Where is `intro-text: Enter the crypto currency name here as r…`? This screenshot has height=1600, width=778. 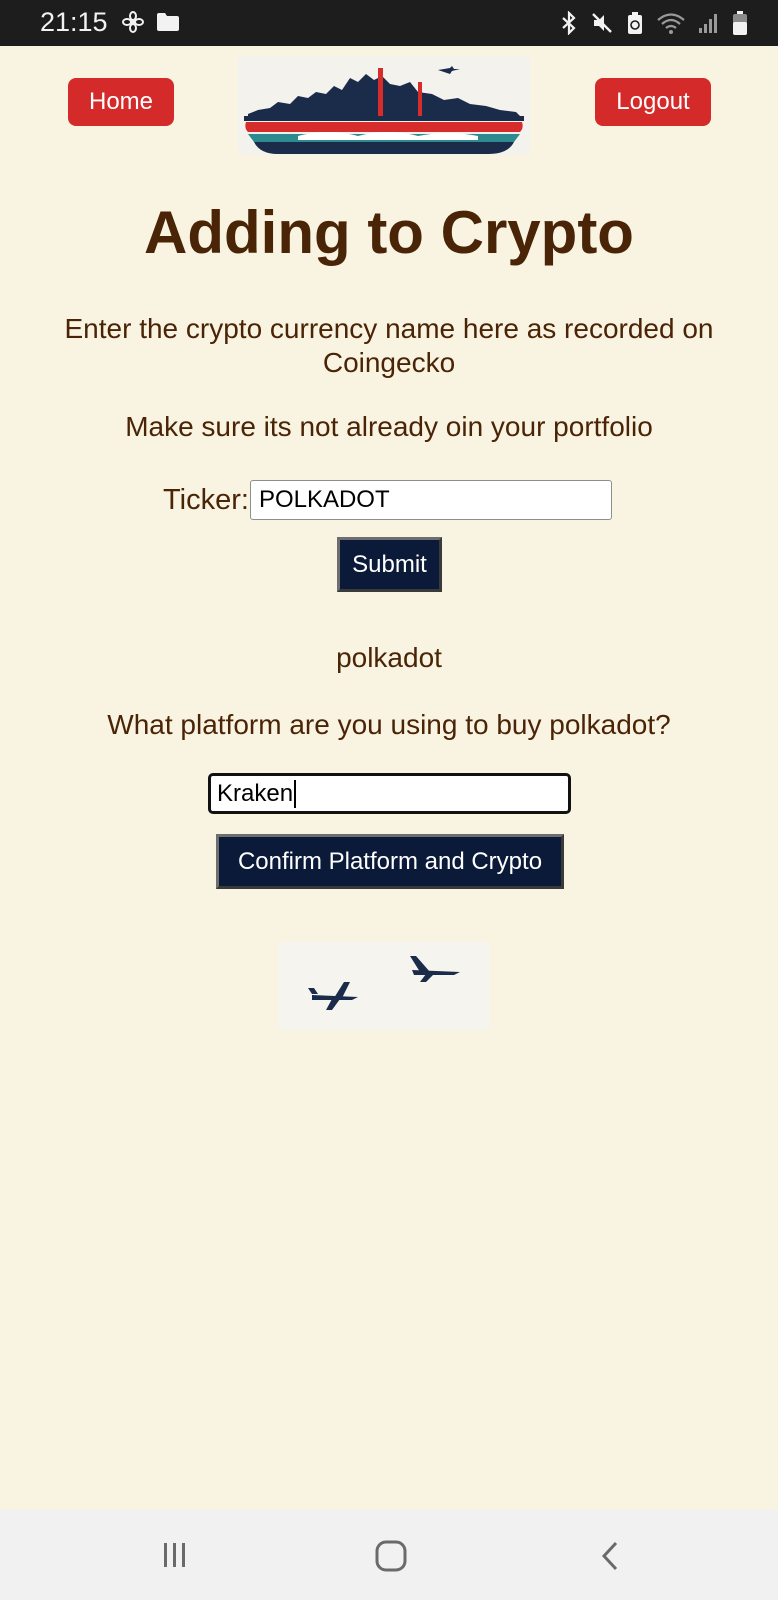
intro-text: Enter the crypto currency name here as r… is located at coordinates (389, 345).